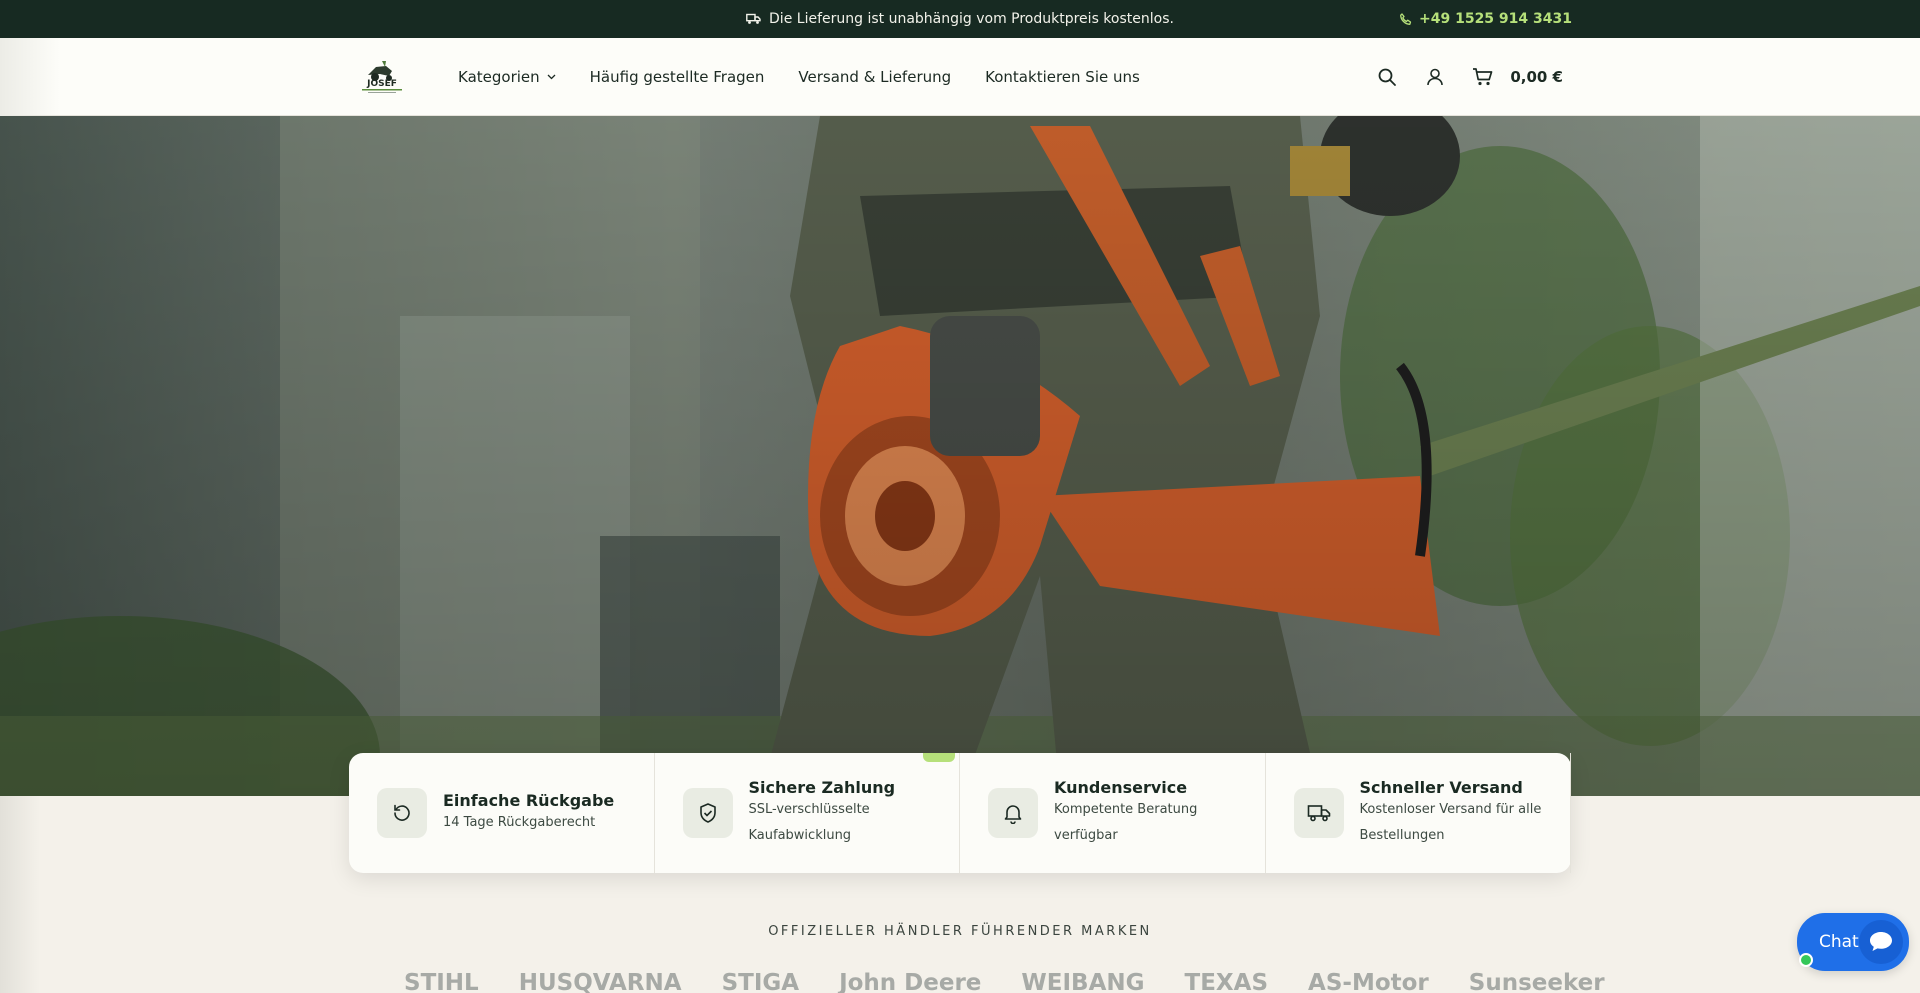  Describe the element at coordinates (910, 981) in the screenshot. I see `brand-logo: John Deere` at that location.